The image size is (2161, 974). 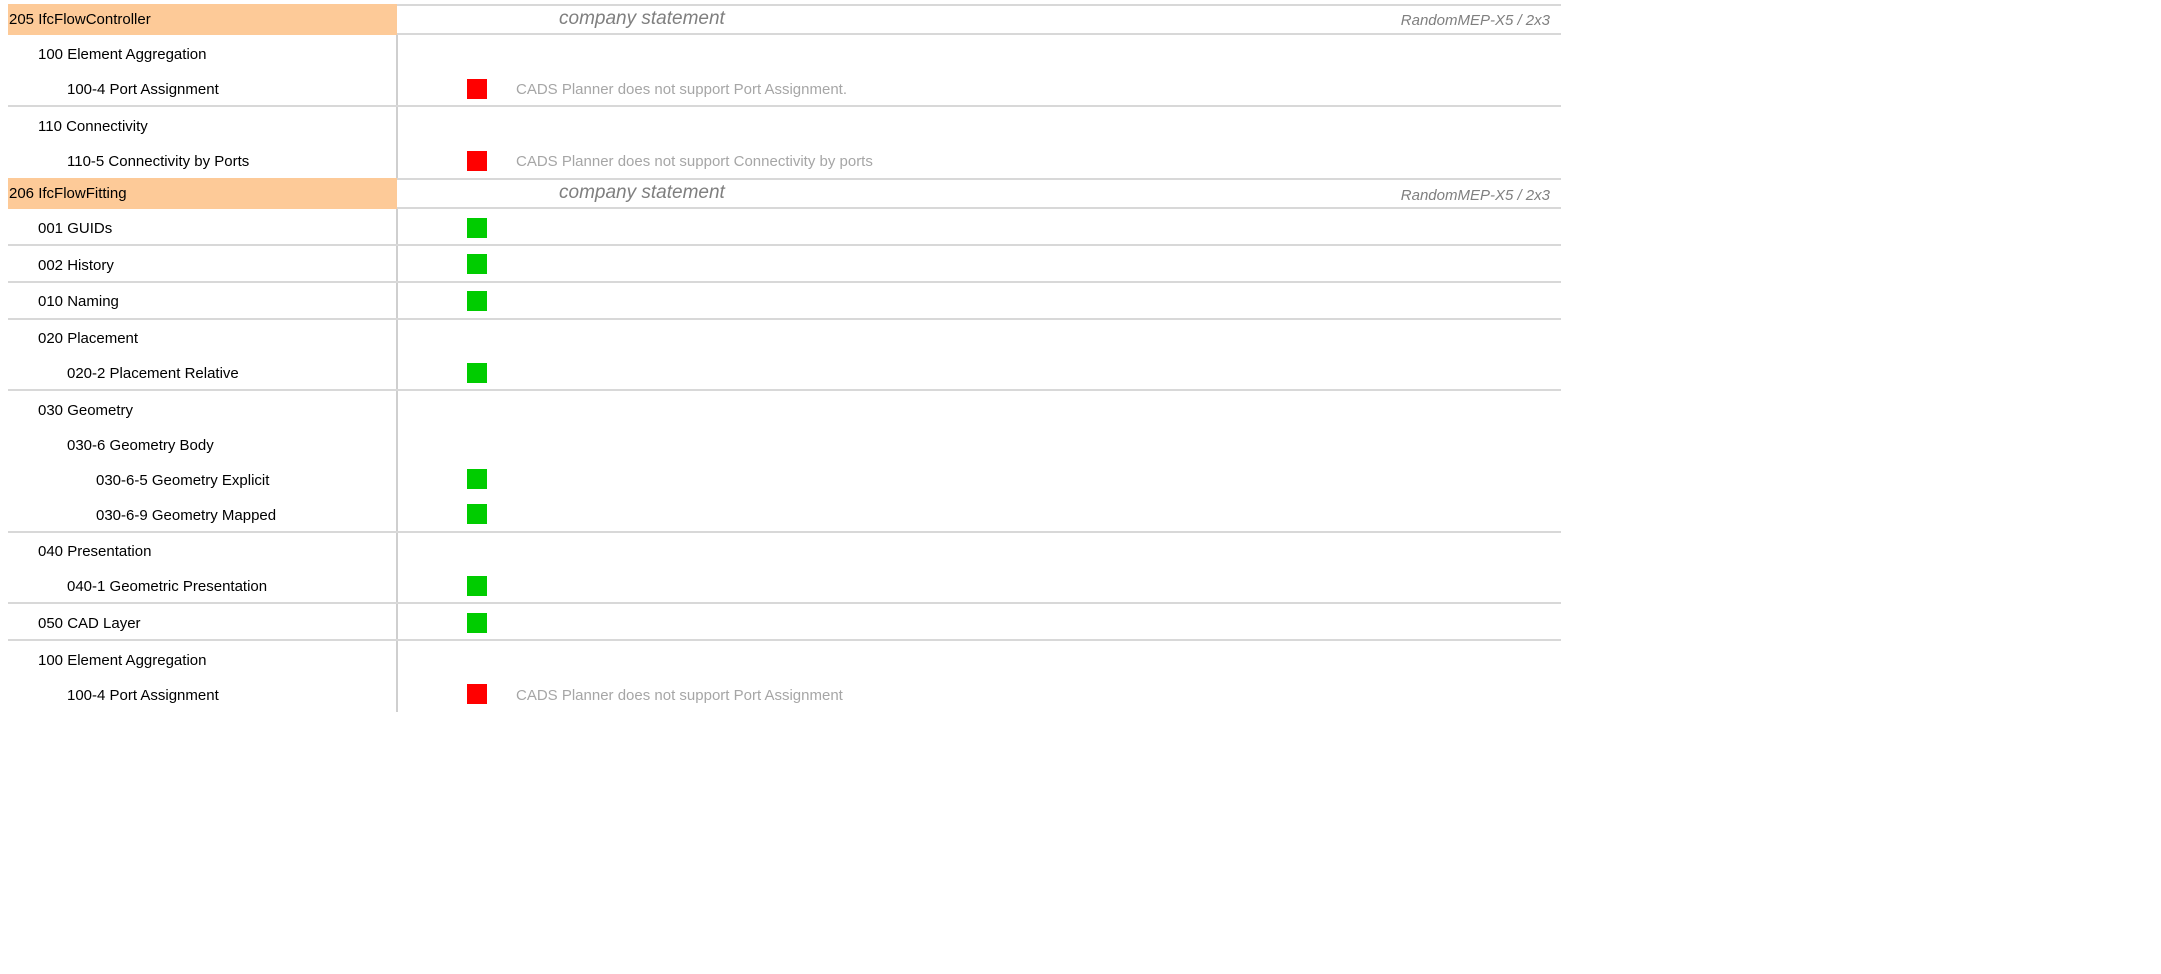 What do you see at coordinates (89, 623) in the screenshot?
I see `item-label: 050 CAD Layer` at bounding box center [89, 623].